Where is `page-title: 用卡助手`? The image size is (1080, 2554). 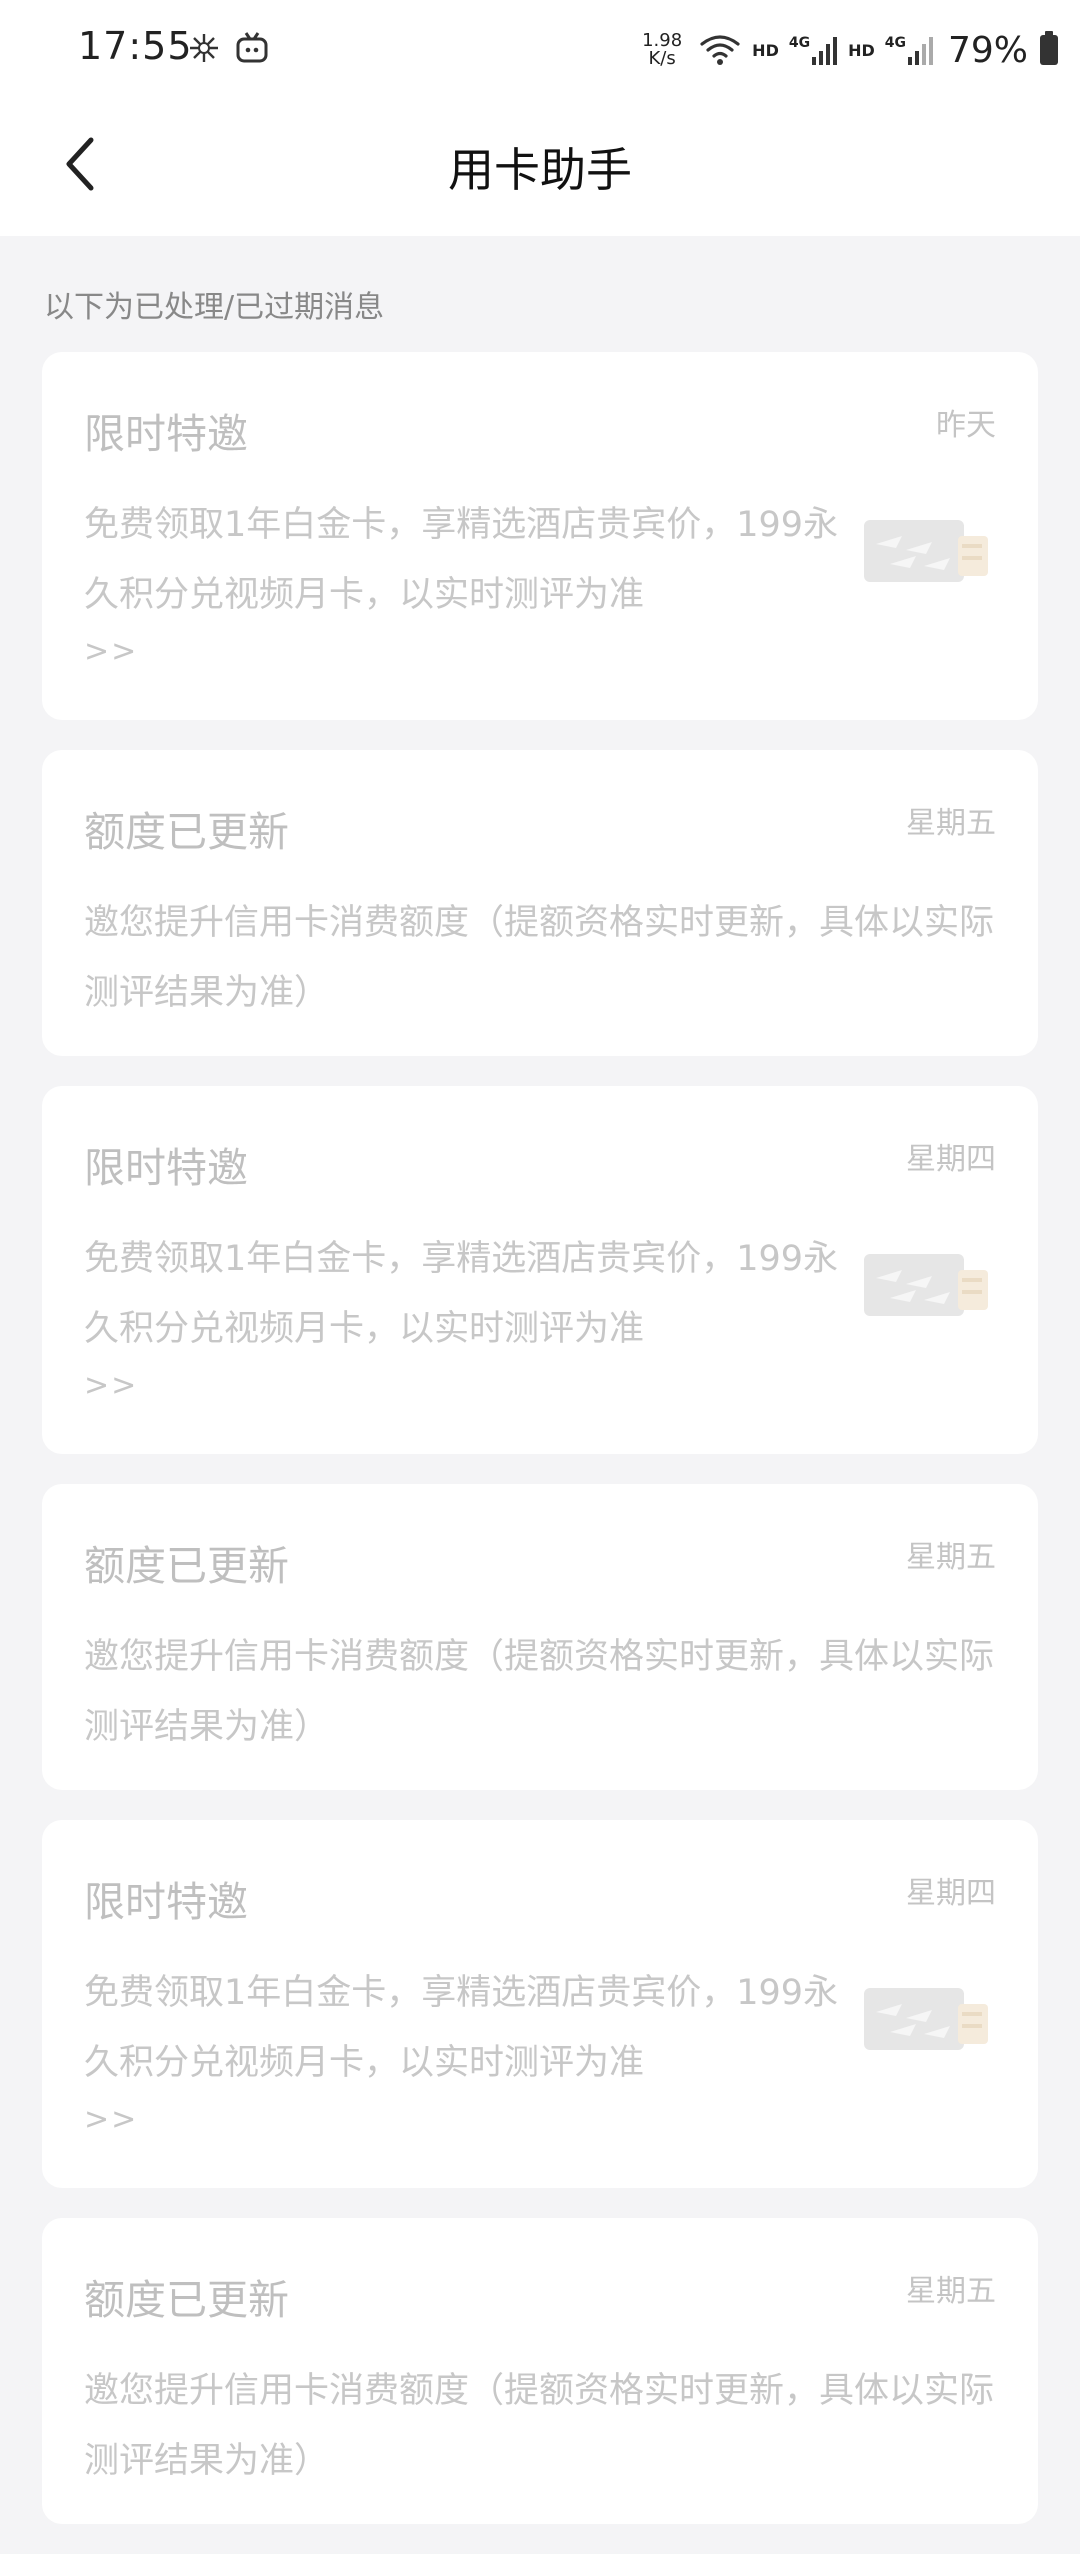
page-title: 用卡助手 is located at coordinates (540, 170).